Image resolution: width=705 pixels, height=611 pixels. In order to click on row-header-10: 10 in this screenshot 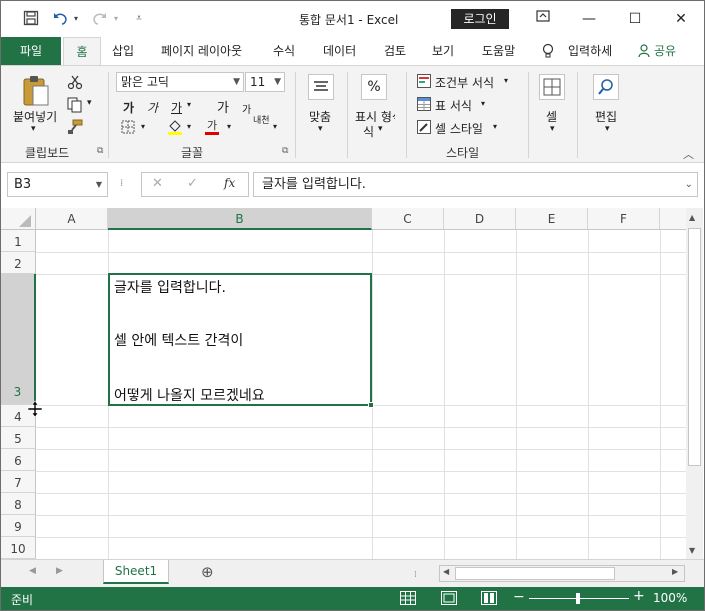, I will do `click(18, 548)`.